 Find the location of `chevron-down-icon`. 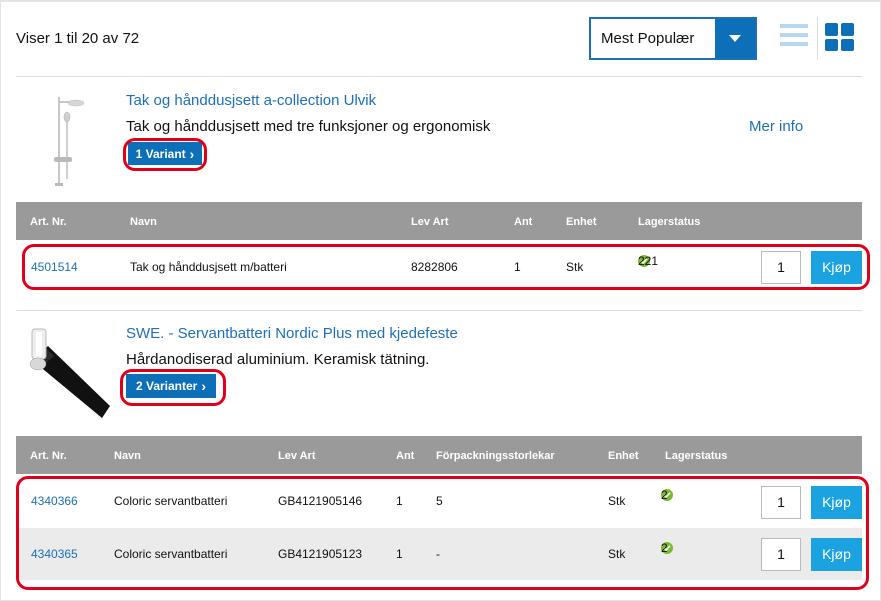

chevron-down-icon is located at coordinates (735, 38).